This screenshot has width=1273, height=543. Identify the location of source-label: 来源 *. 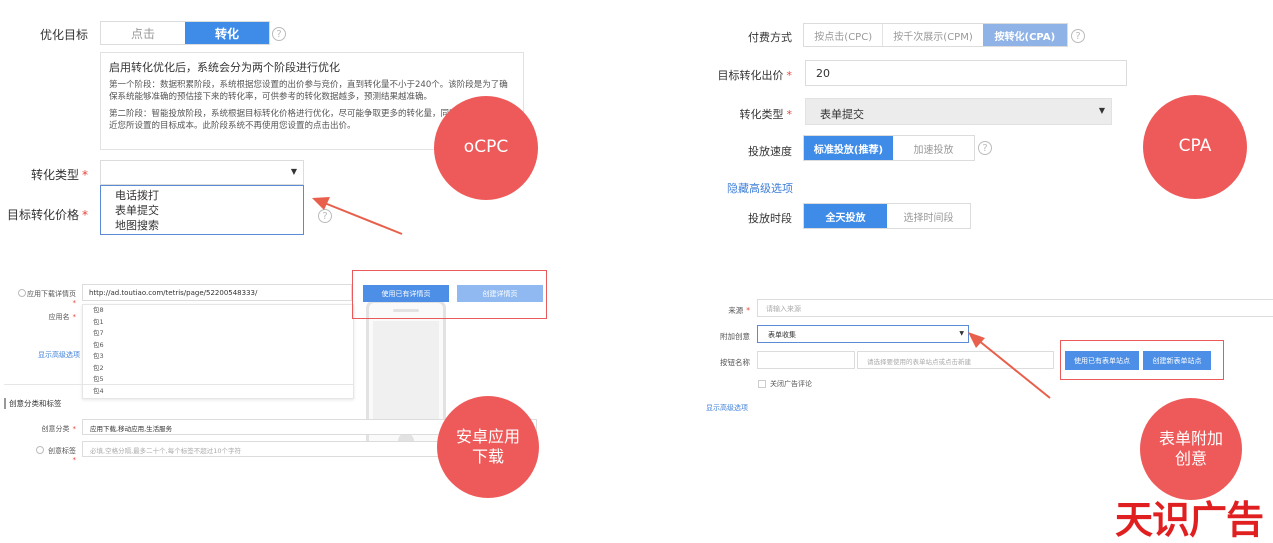
(739, 310).